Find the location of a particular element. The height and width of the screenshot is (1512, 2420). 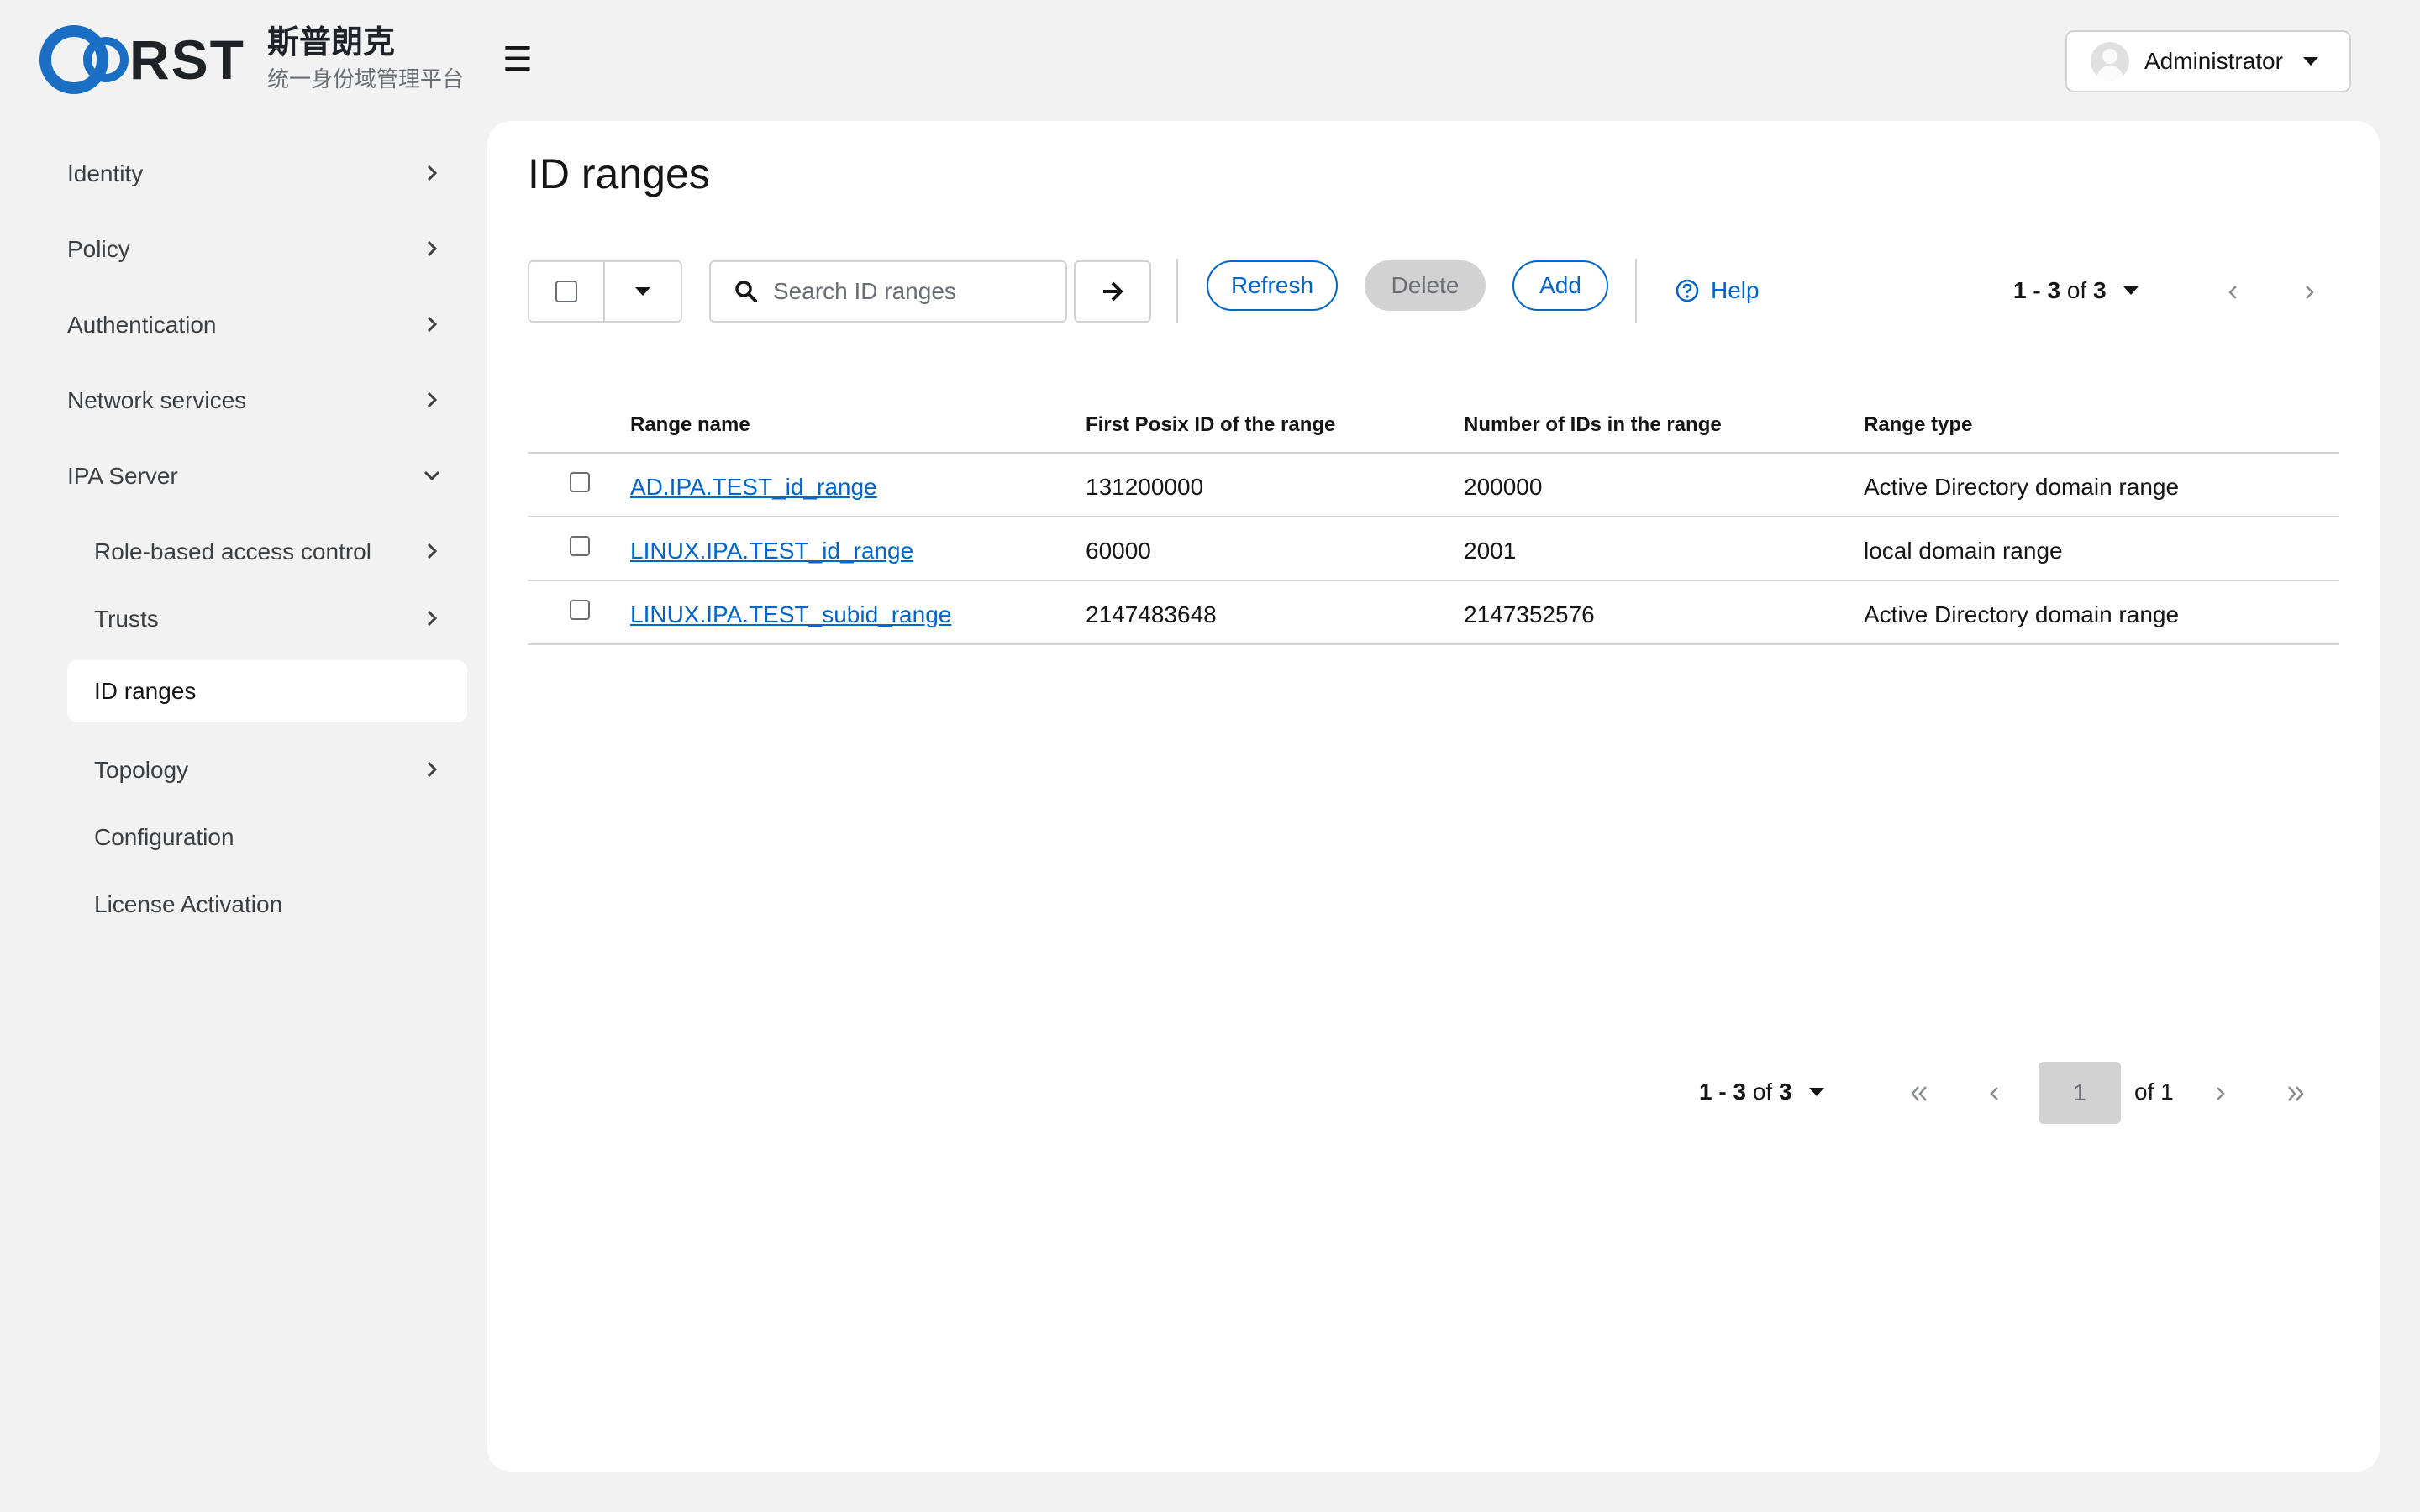

bulk-select is located at coordinates (605, 291).